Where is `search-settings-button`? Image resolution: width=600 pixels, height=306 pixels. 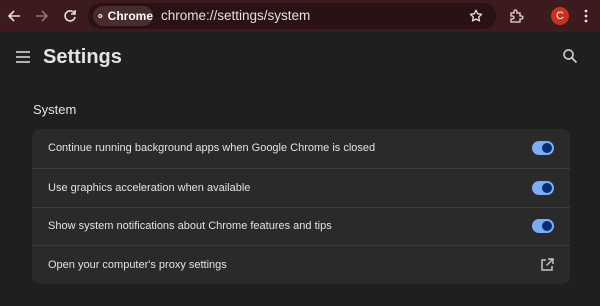 search-settings-button is located at coordinates (571, 57).